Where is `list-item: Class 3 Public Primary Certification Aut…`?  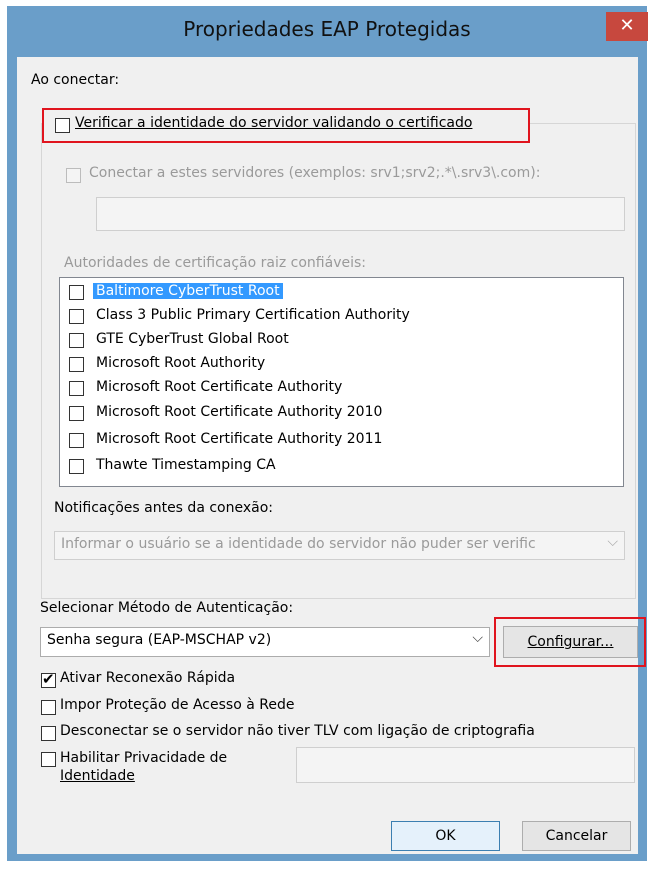 list-item: Class 3 Public Primary Certification Aut… is located at coordinates (341, 317).